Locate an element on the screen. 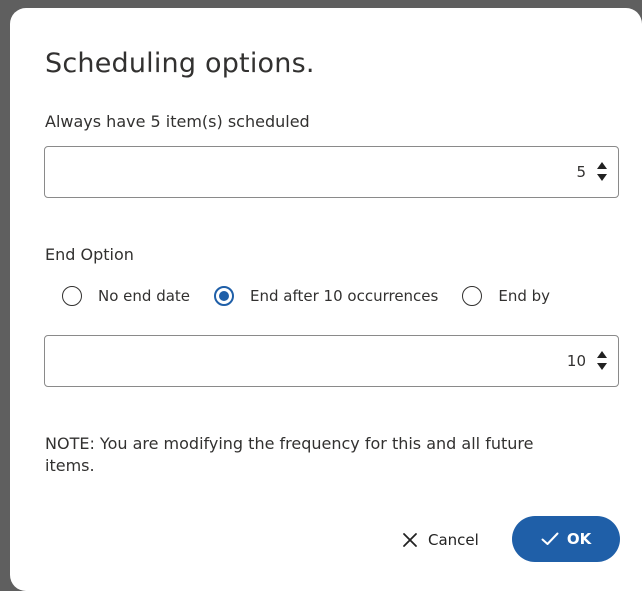 This screenshot has height=591, width=642. cancel-button: Cancel is located at coordinates (440, 540).